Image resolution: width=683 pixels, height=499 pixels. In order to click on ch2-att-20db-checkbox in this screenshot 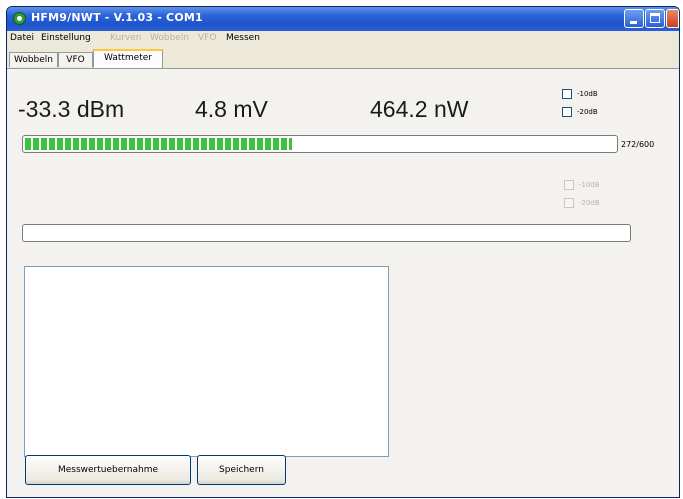, I will do `click(569, 203)`.